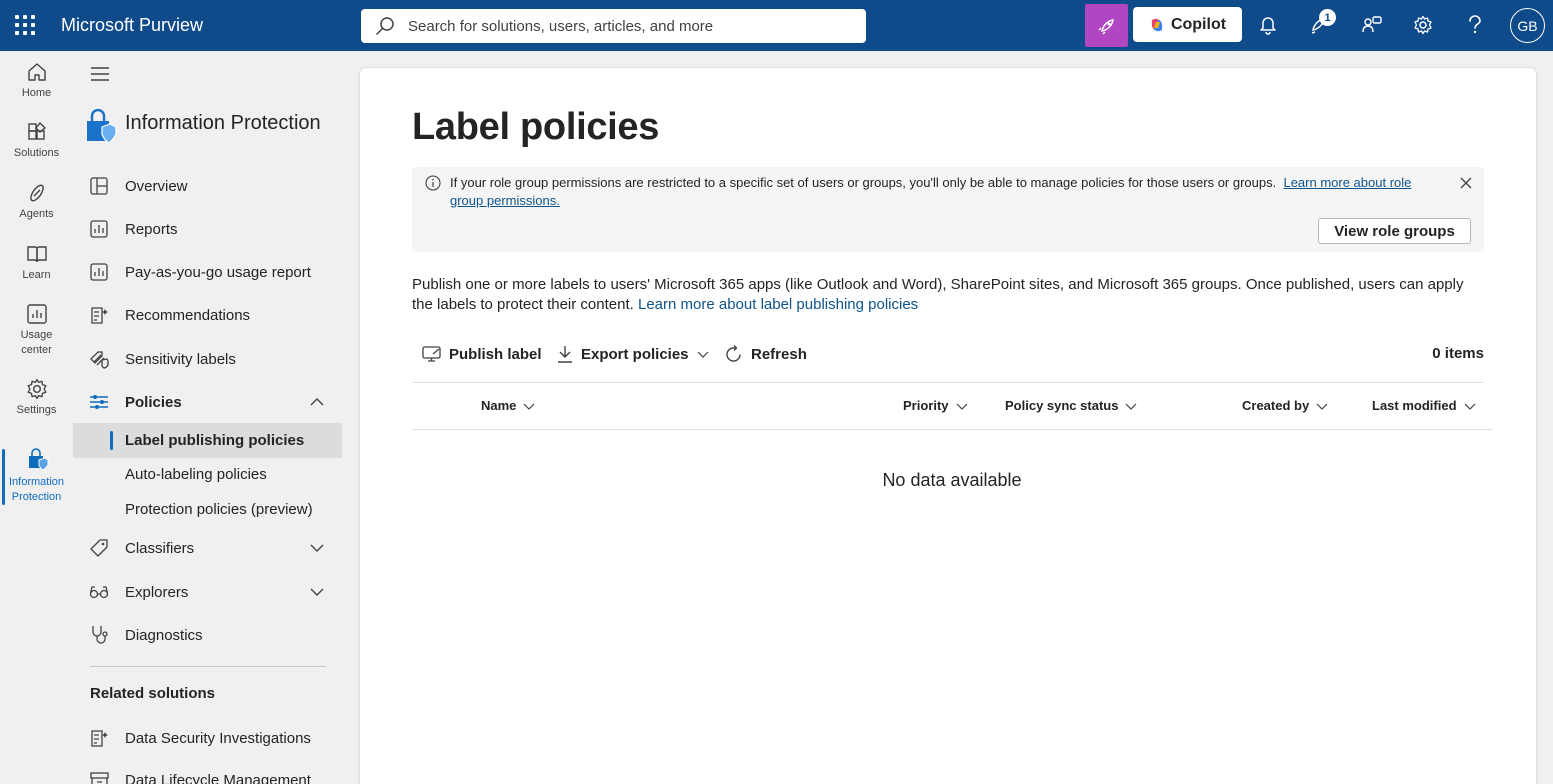  I want to click on nav-item-data-security-investigations: Data Security Investigations, so click(207, 738).